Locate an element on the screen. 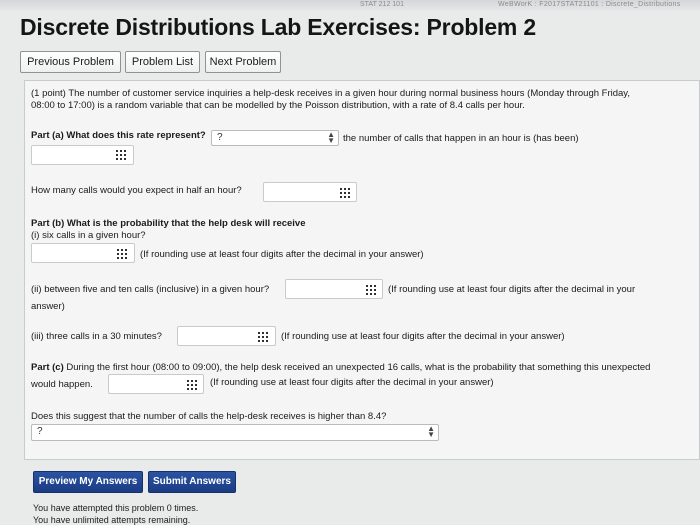 The image size is (700, 525). part-a-label: Part (a) What does this rate represent? is located at coordinates (118, 135).